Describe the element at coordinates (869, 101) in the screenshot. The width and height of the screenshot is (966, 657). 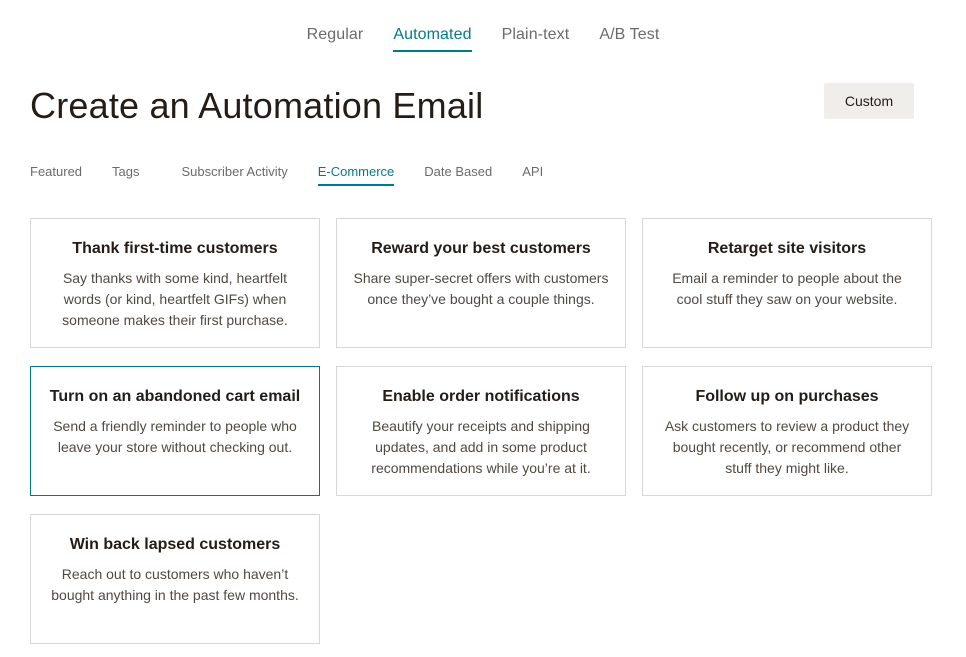
I see `custom-button: Custom` at that location.